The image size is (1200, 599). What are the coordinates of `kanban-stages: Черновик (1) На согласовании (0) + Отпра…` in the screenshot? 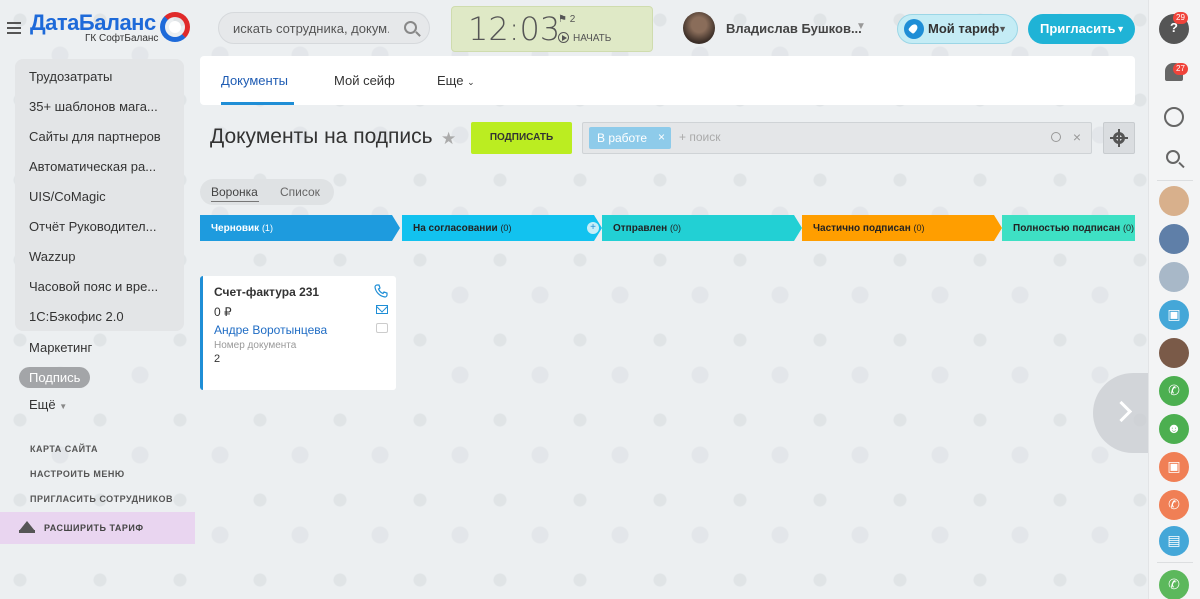 It's located at (667, 228).